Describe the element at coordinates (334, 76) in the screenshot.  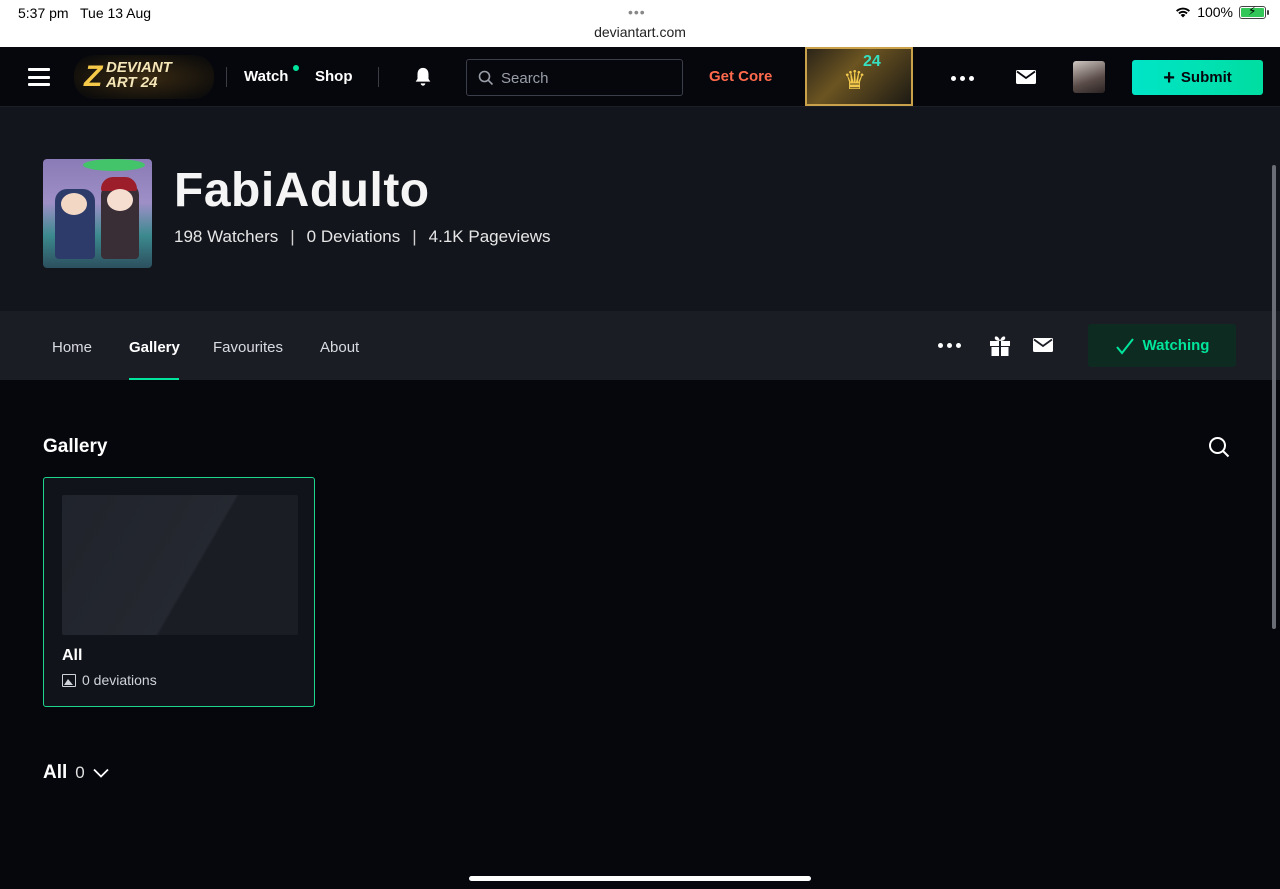
I see `shop-link: Shop` at that location.